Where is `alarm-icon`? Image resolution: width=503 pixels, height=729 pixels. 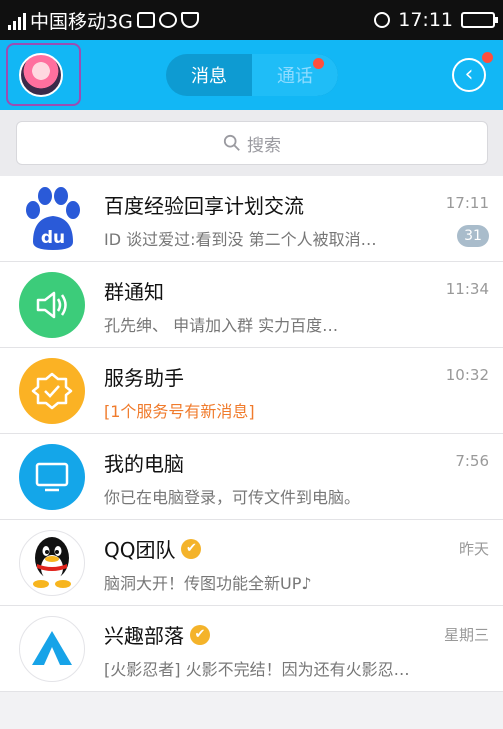
alarm-icon is located at coordinates (382, 20).